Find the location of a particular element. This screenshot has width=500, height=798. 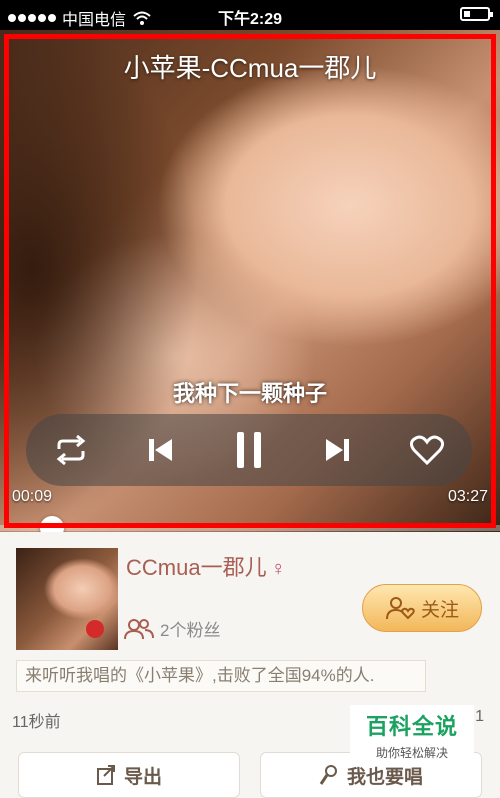

fans-count: 2个粉丝 is located at coordinates (172, 628).